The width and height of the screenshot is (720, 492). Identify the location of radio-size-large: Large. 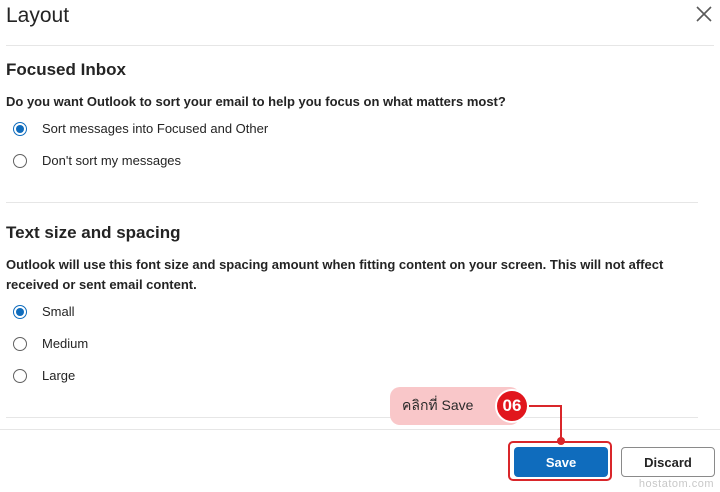
(44, 375).